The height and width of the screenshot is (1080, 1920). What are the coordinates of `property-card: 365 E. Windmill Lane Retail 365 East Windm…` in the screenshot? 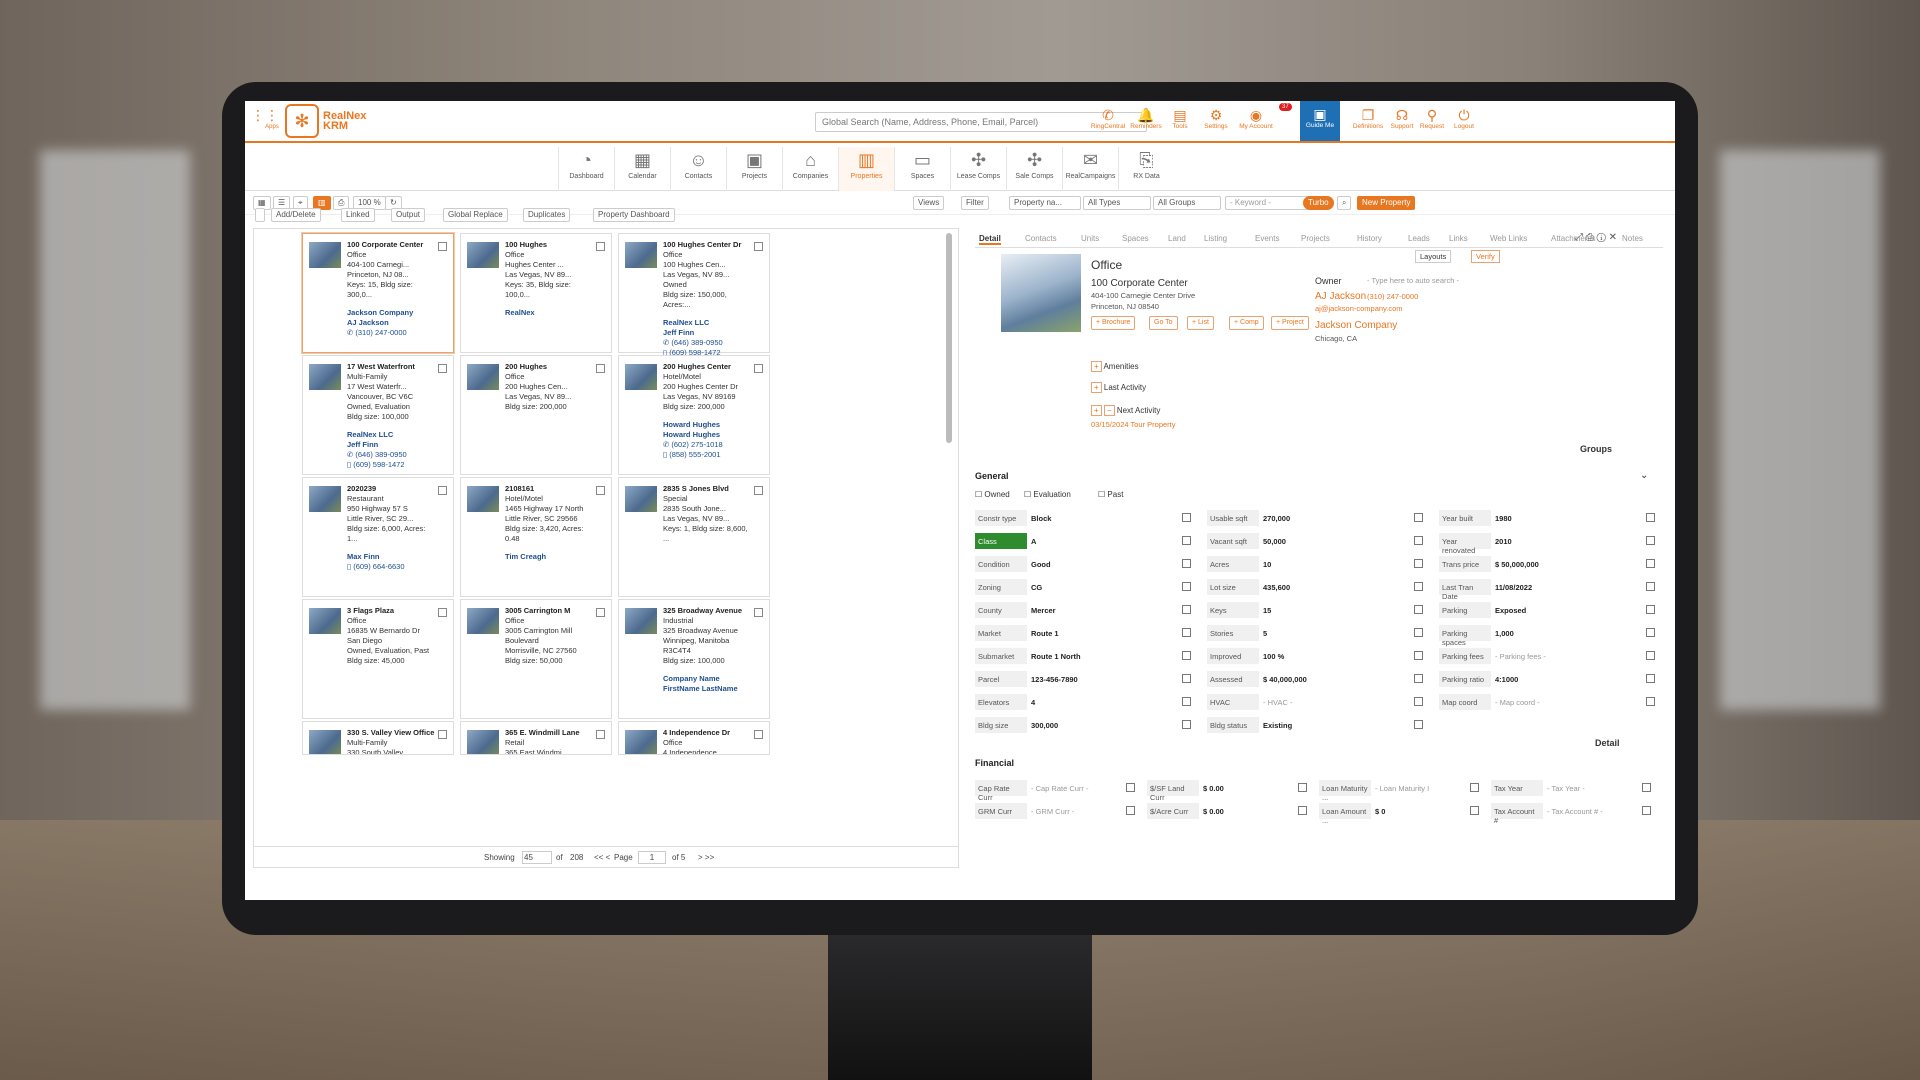 It's located at (536, 738).